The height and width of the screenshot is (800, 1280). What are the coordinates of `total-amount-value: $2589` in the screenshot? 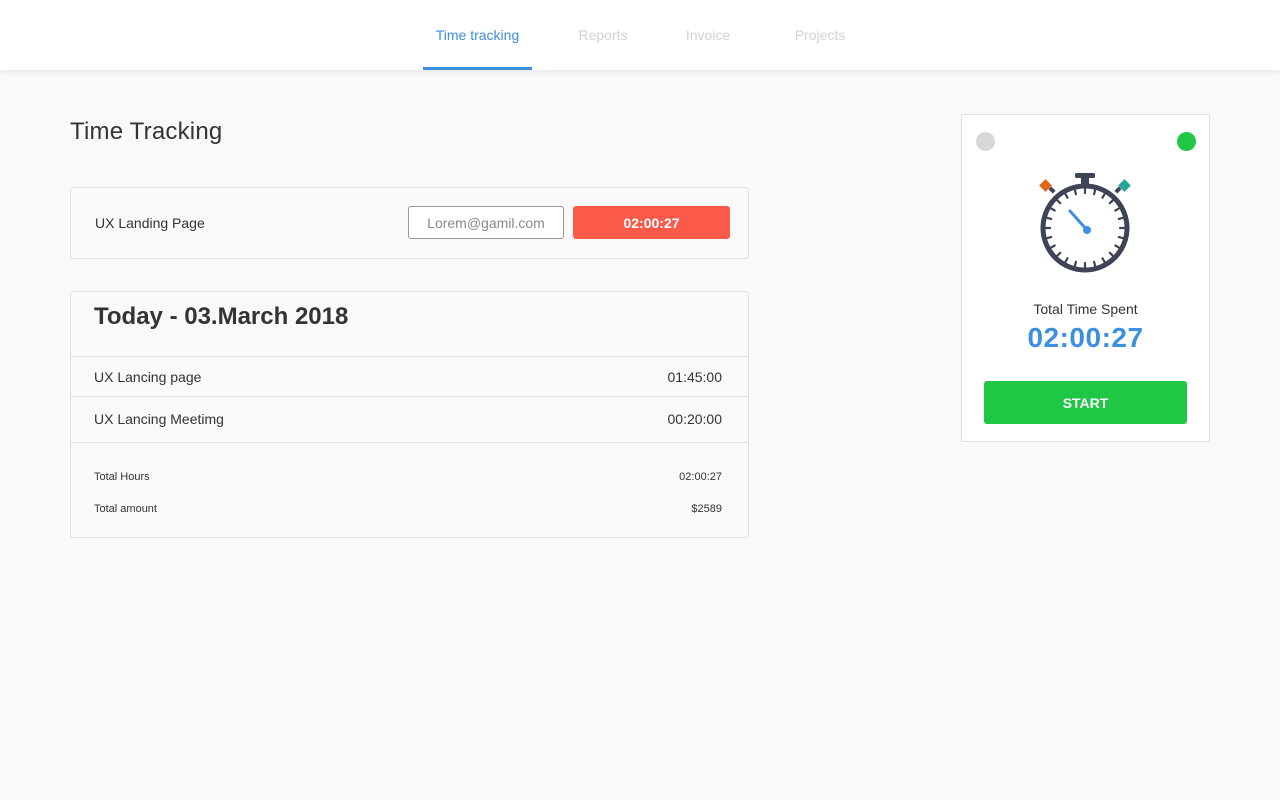 It's located at (706, 509).